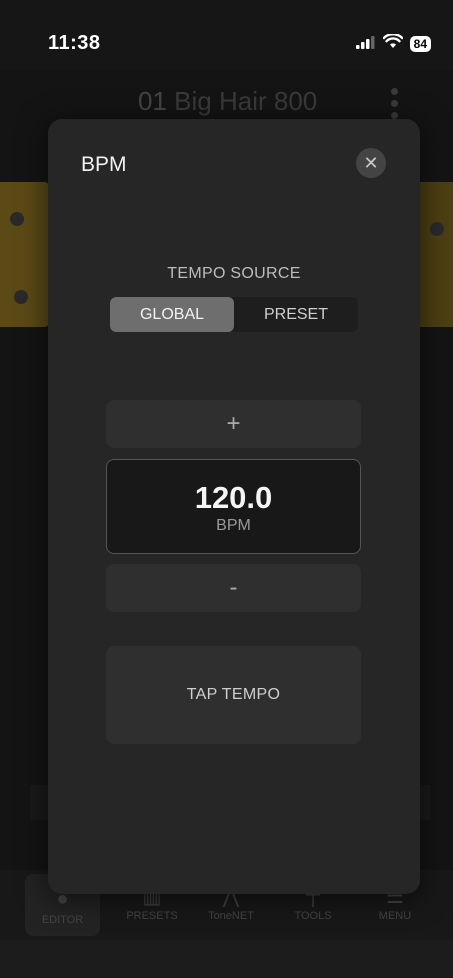 The height and width of the screenshot is (978, 453). Describe the element at coordinates (435, 254) in the screenshot. I see `pedal-right` at that location.